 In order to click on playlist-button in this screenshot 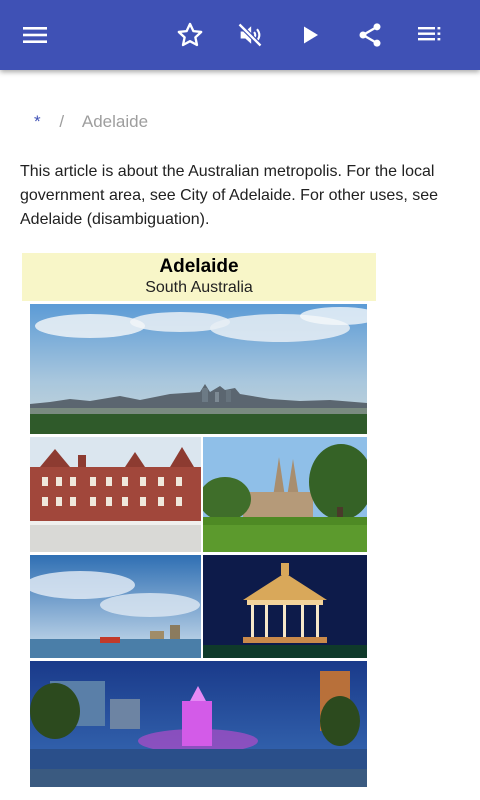, I will do `click(430, 35)`.